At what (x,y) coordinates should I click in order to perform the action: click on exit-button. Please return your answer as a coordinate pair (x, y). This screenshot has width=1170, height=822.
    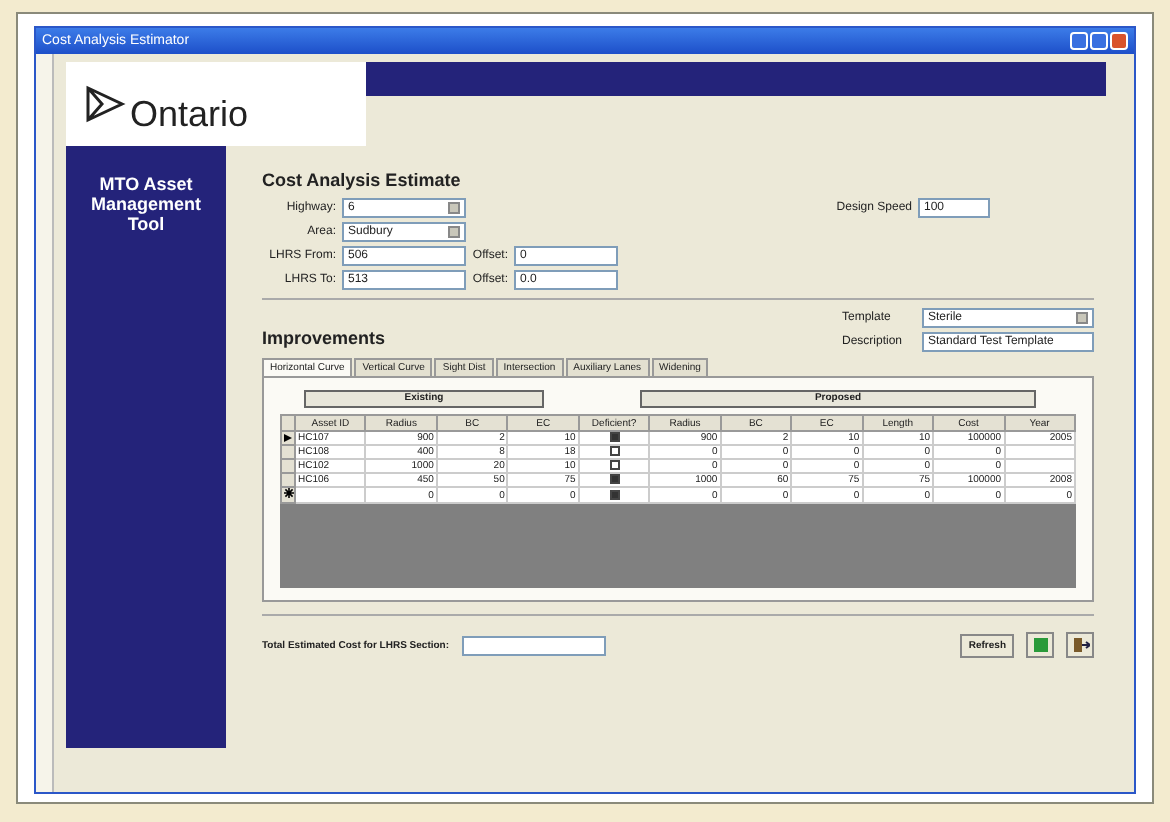
    Looking at the image, I should click on (1080, 645).